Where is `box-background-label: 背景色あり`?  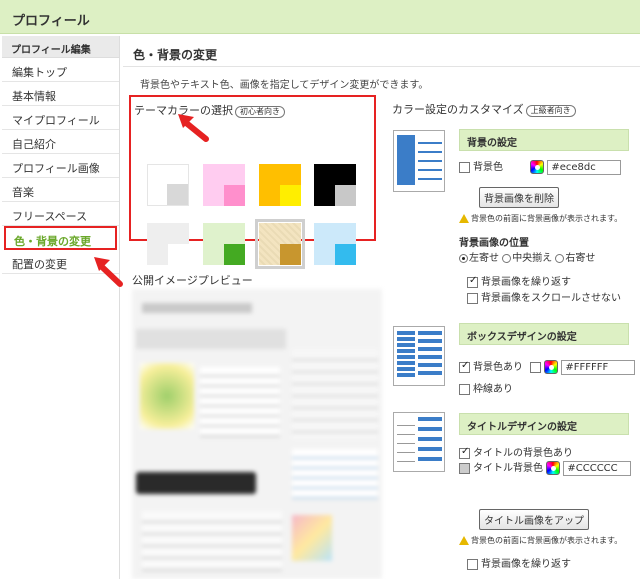 box-background-label: 背景色あり is located at coordinates (498, 367).